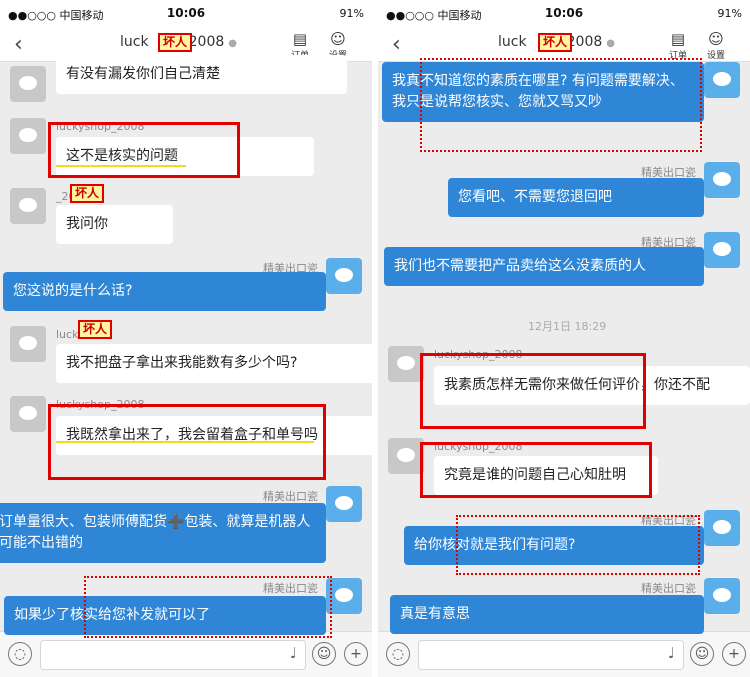  What do you see at coordinates (576, 197) in the screenshot?
I see `message-bubble: 您看吧、不需要您退回吧` at bounding box center [576, 197].